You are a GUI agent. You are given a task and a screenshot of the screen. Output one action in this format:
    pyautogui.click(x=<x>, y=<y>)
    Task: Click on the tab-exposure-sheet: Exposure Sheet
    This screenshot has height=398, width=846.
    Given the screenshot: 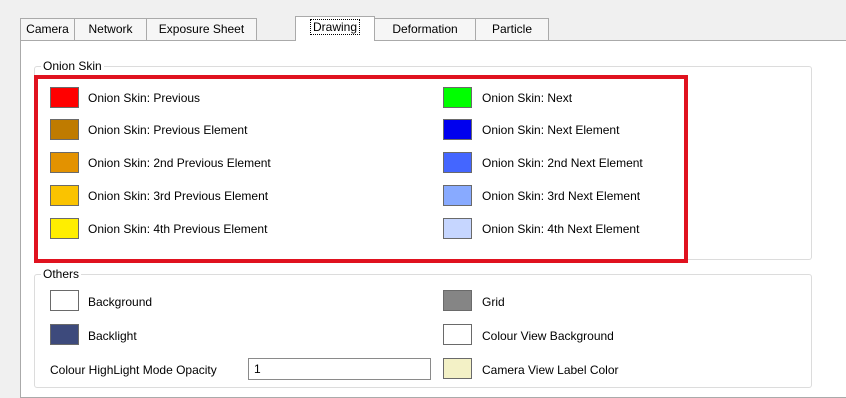 What is the action you would take?
    pyautogui.click(x=201, y=29)
    